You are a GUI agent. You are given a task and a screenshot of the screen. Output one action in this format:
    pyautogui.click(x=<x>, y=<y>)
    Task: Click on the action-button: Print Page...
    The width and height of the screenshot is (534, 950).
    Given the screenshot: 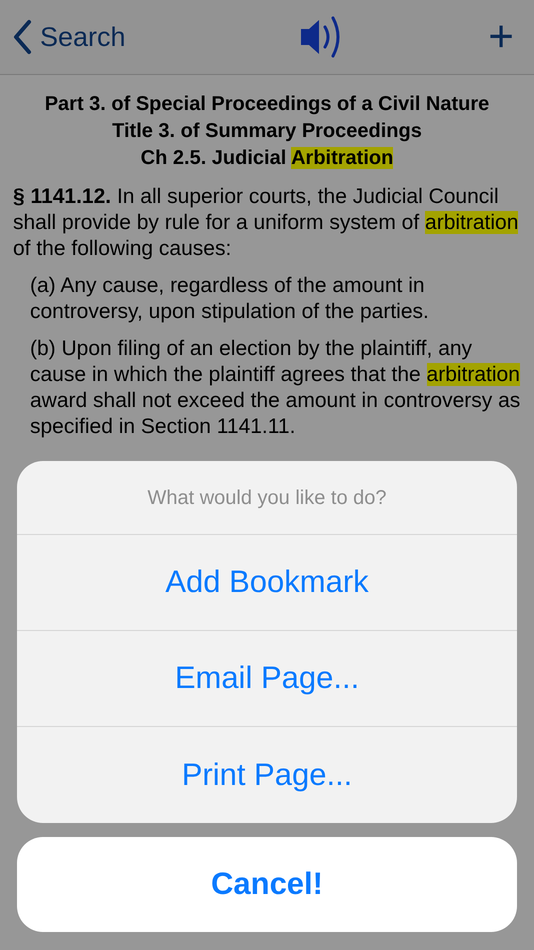 What is the action you would take?
    pyautogui.click(x=267, y=775)
    